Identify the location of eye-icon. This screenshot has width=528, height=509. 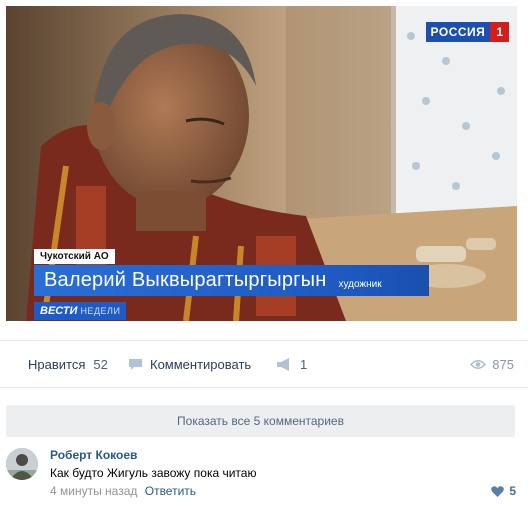
(478, 364).